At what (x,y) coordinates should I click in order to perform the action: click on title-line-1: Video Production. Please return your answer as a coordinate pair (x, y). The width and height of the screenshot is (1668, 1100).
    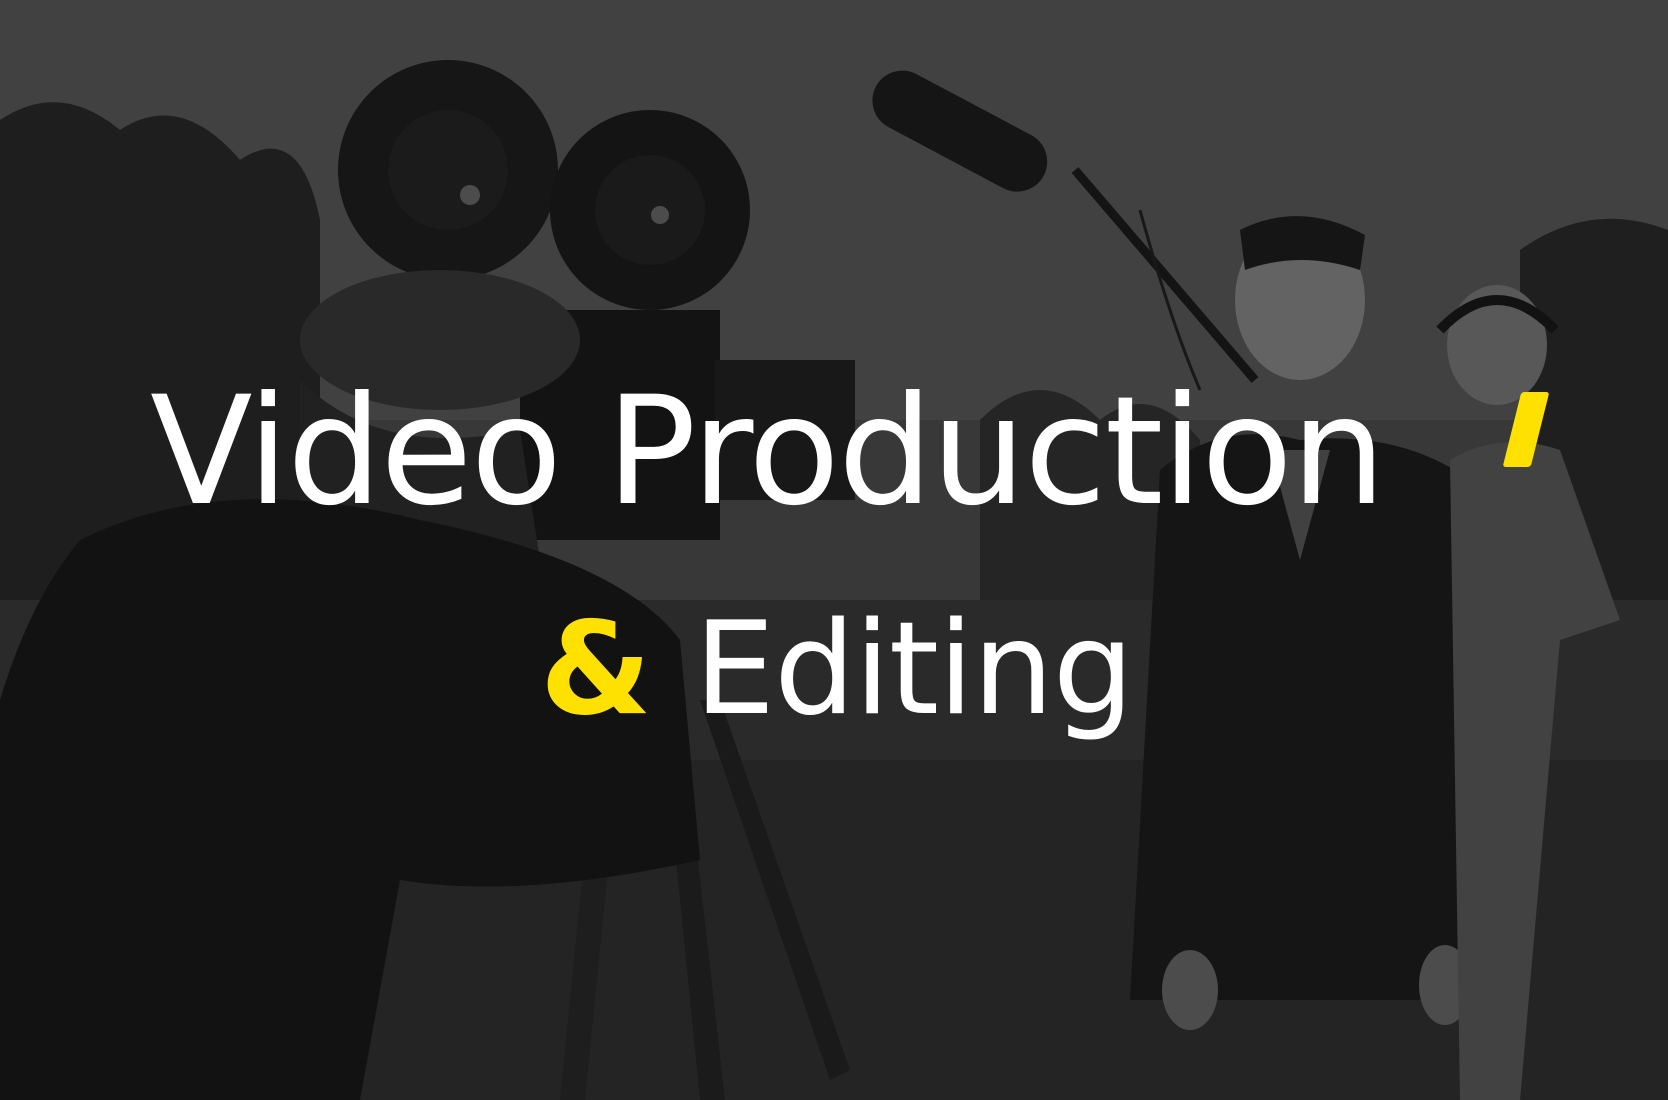
    Looking at the image, I should click on (768, 452).